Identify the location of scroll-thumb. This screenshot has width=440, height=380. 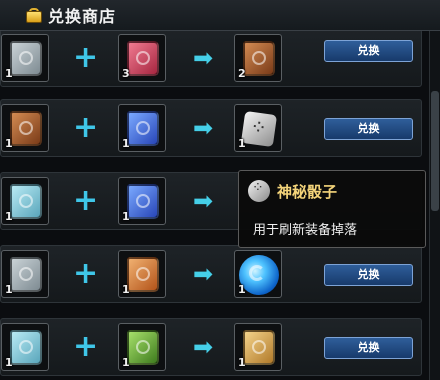
(435, 151).